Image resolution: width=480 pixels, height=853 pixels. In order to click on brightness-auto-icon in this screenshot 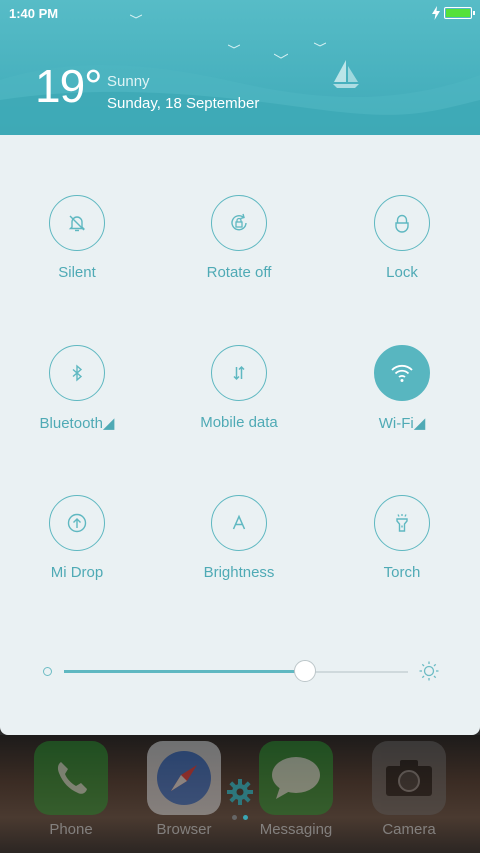, I will do `click(239, 522)`.